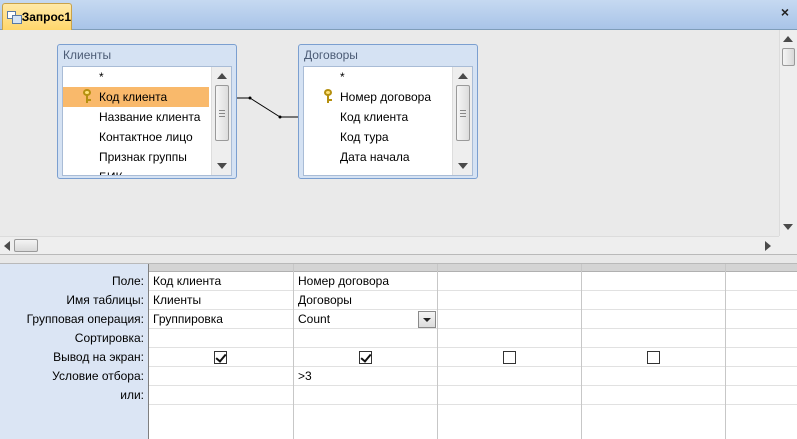 The image size is (797, 439). What do you see at coordinates (147, 137) in the screenshot?
I see `field-item: Контактное лицо` at bounding box center [147, 137].